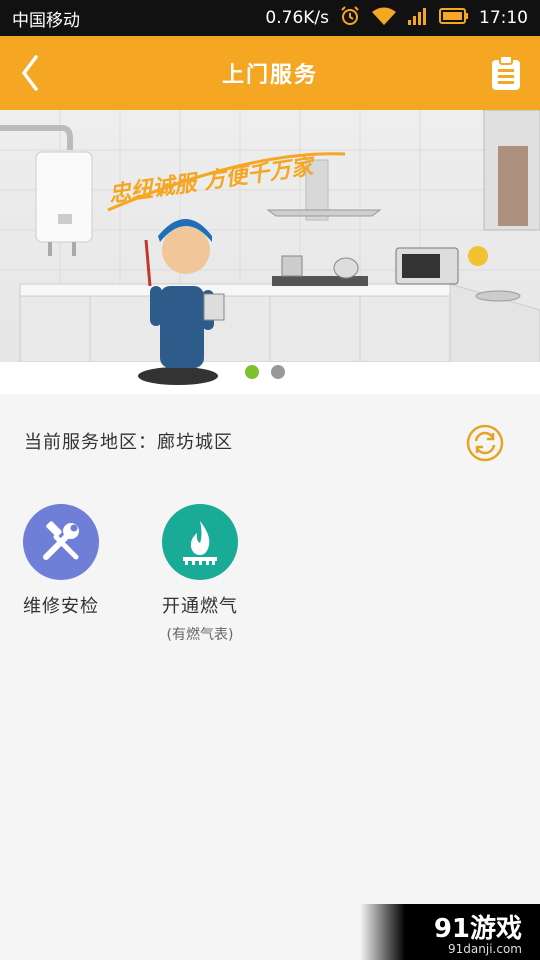  I want to click on app-header: 上门服务, so click(270, 73).